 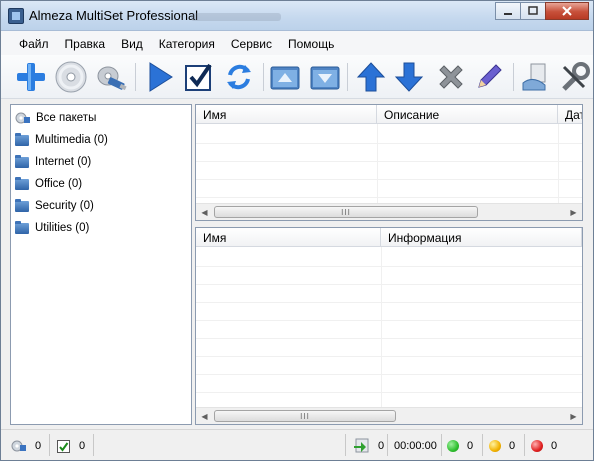 I want to click on tree-item-all-packages: Все пакеты, so click(x=55, y=118).